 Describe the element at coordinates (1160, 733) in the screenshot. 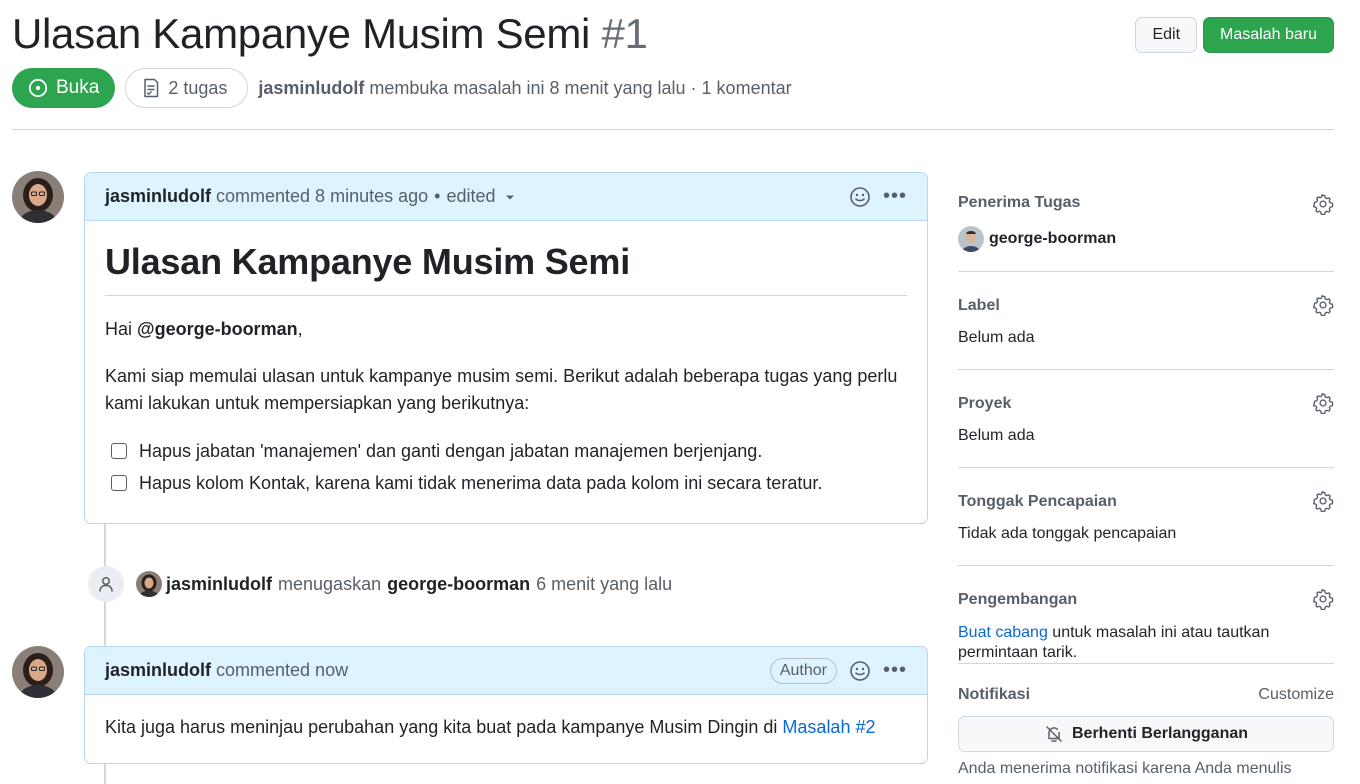

I see `unsubscribe-label: Berhenti Berlangganan` at that location.